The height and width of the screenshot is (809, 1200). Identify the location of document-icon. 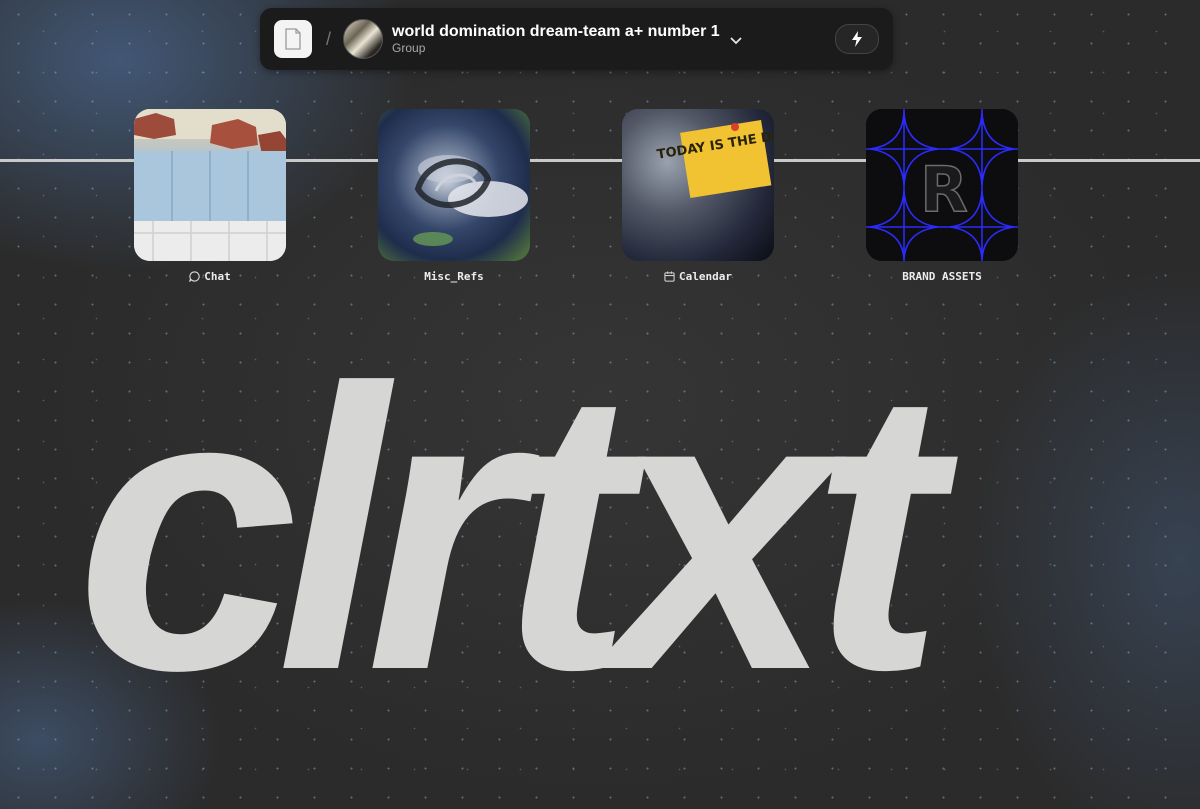
(293, 39).